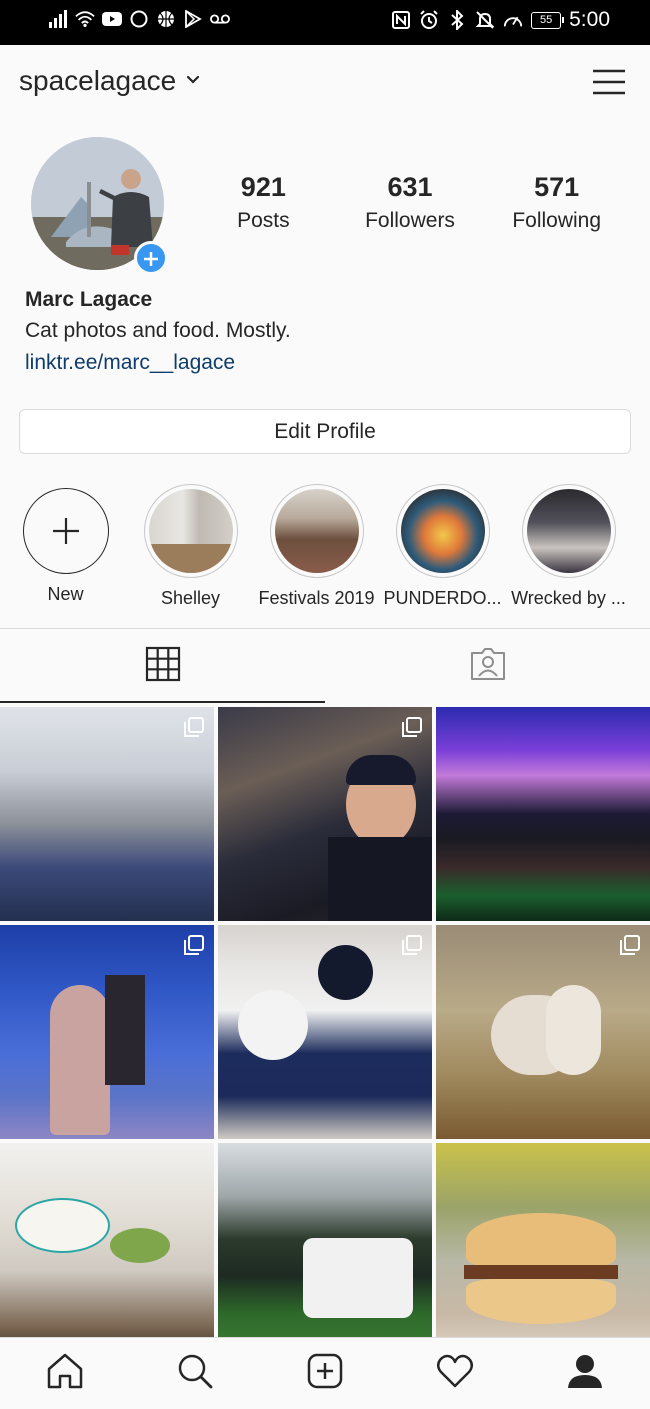 This screenshot has width=650, height=1409. I want to click on add-story-button, so click(151, 258).